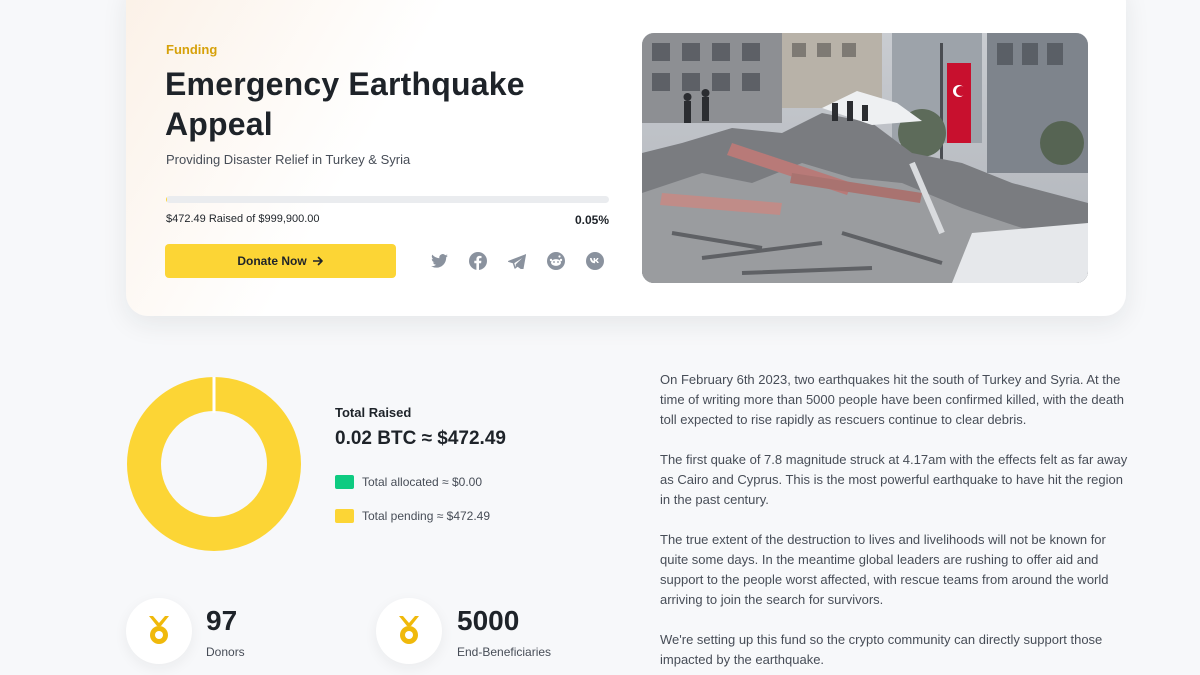 The height and width of the screenshot is (675, 1200). What do you see at coordinates (556, 261) in the screenshot?
I see `reddit-icon` at bounding box center [556, 261].